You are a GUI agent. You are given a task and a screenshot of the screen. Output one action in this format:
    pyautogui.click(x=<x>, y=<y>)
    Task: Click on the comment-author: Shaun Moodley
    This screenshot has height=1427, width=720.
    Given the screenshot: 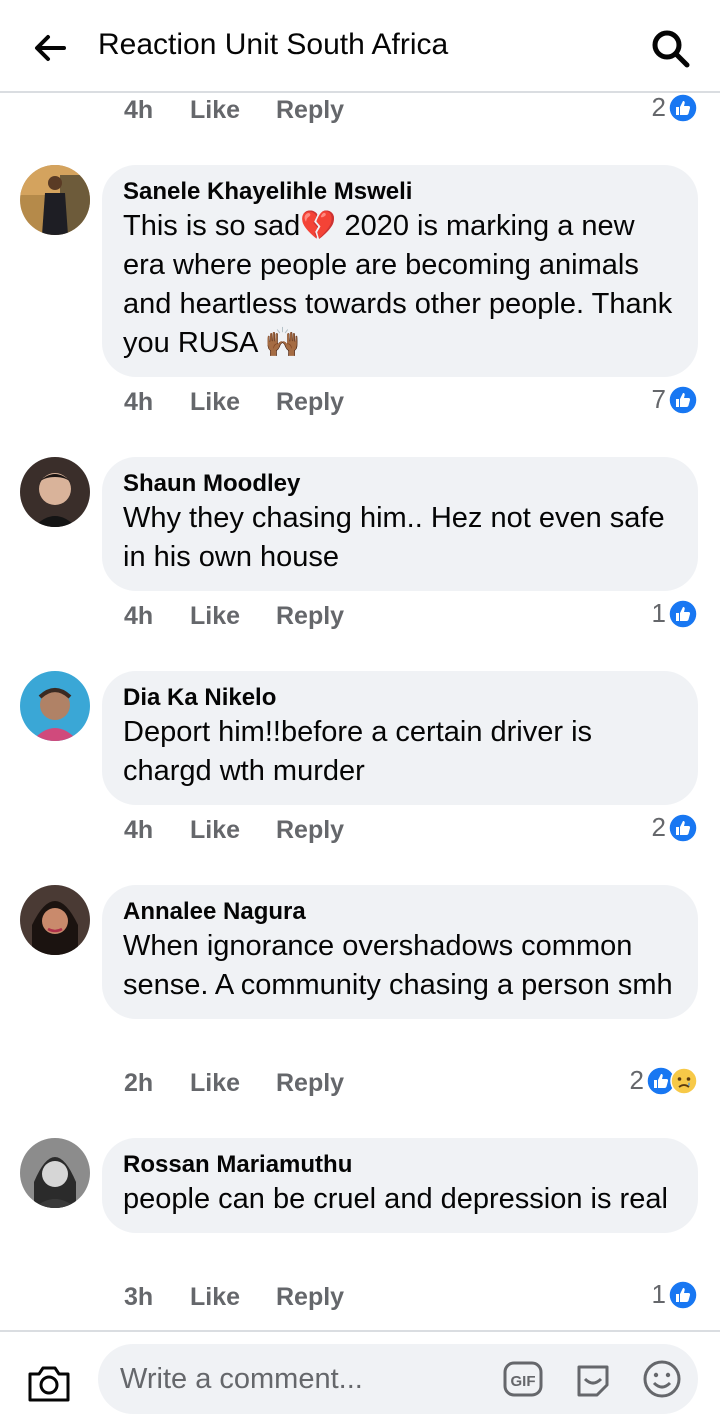 What is the action you would take?
    pyautogui.click(x=400, y=484)
    